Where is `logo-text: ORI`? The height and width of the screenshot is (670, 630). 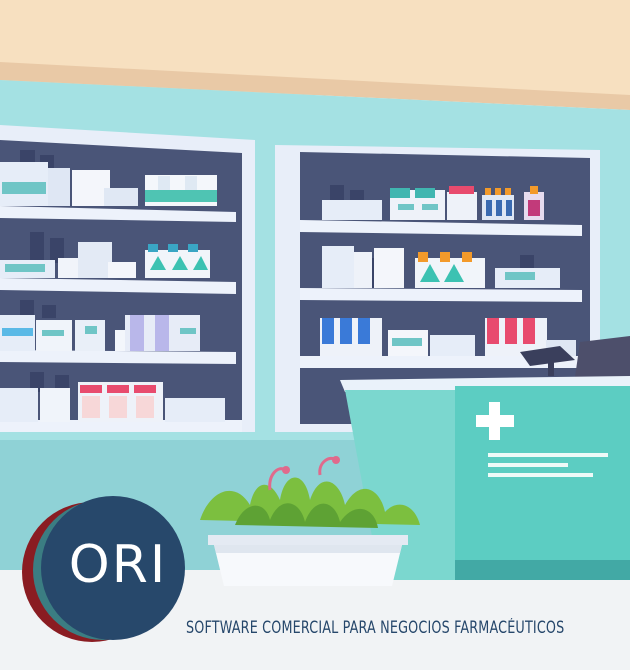 logo-text: ORI is located at coordinates (118, 565).